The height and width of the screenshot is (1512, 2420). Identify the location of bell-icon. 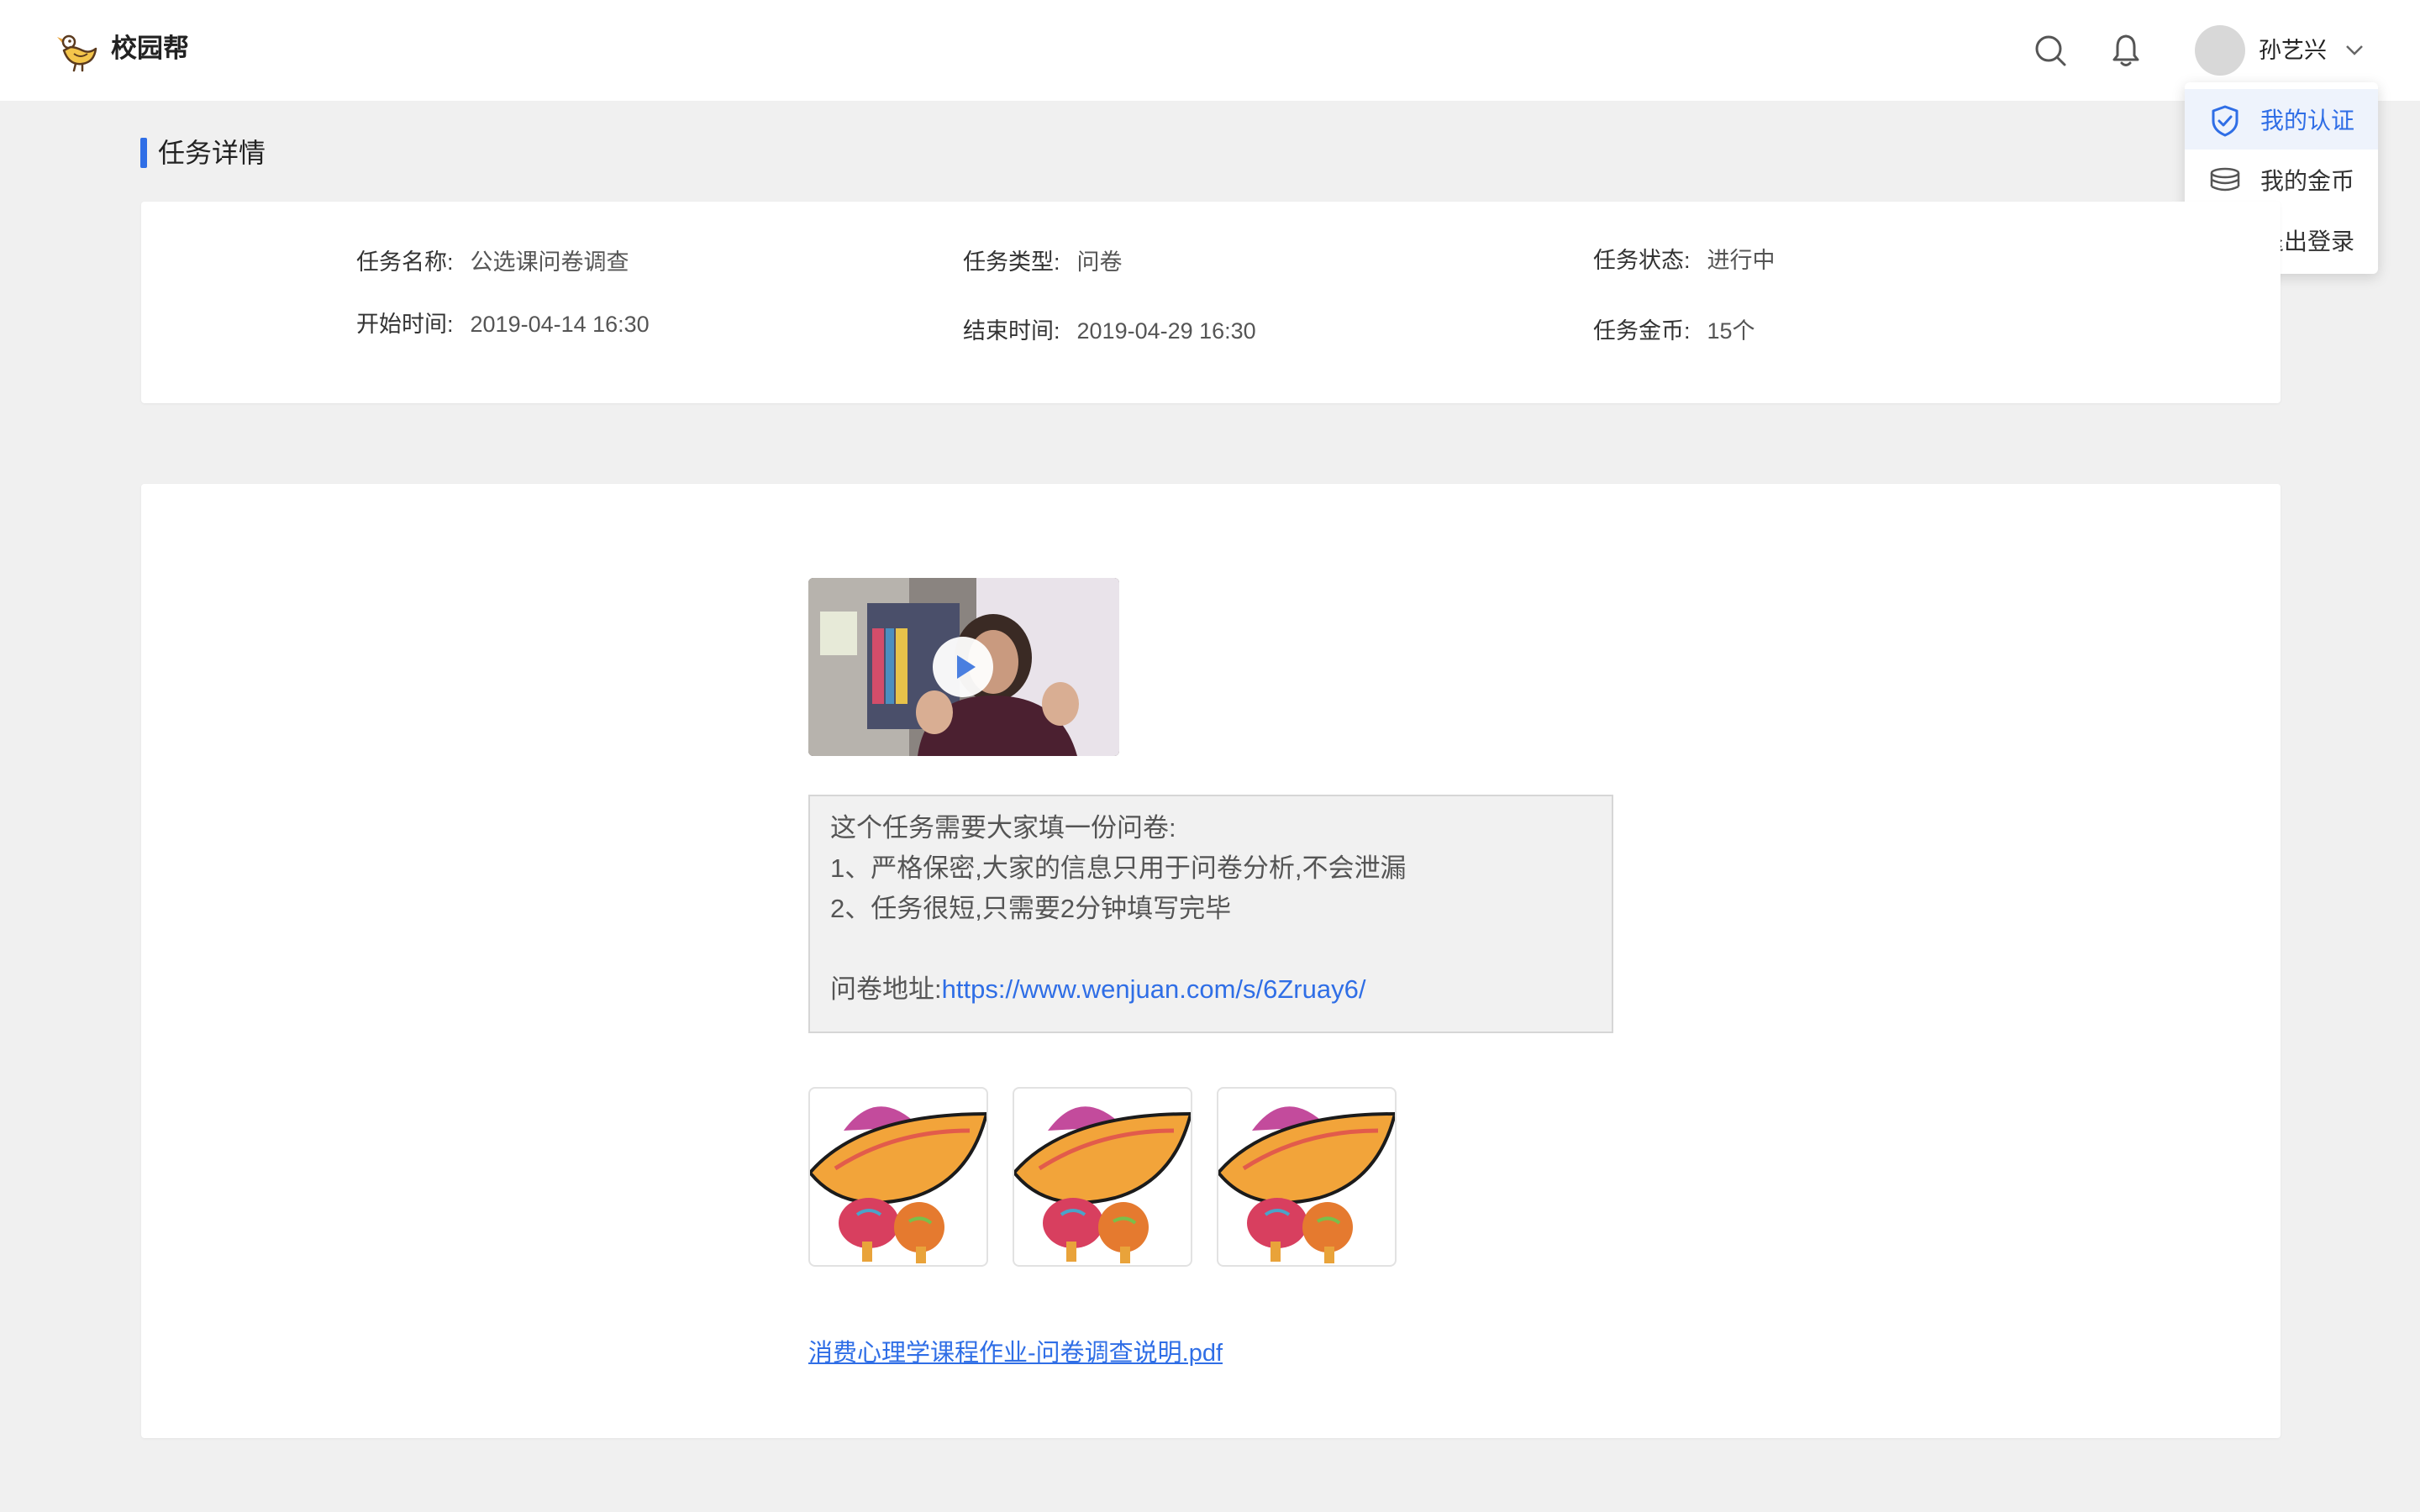
(2125, 50).